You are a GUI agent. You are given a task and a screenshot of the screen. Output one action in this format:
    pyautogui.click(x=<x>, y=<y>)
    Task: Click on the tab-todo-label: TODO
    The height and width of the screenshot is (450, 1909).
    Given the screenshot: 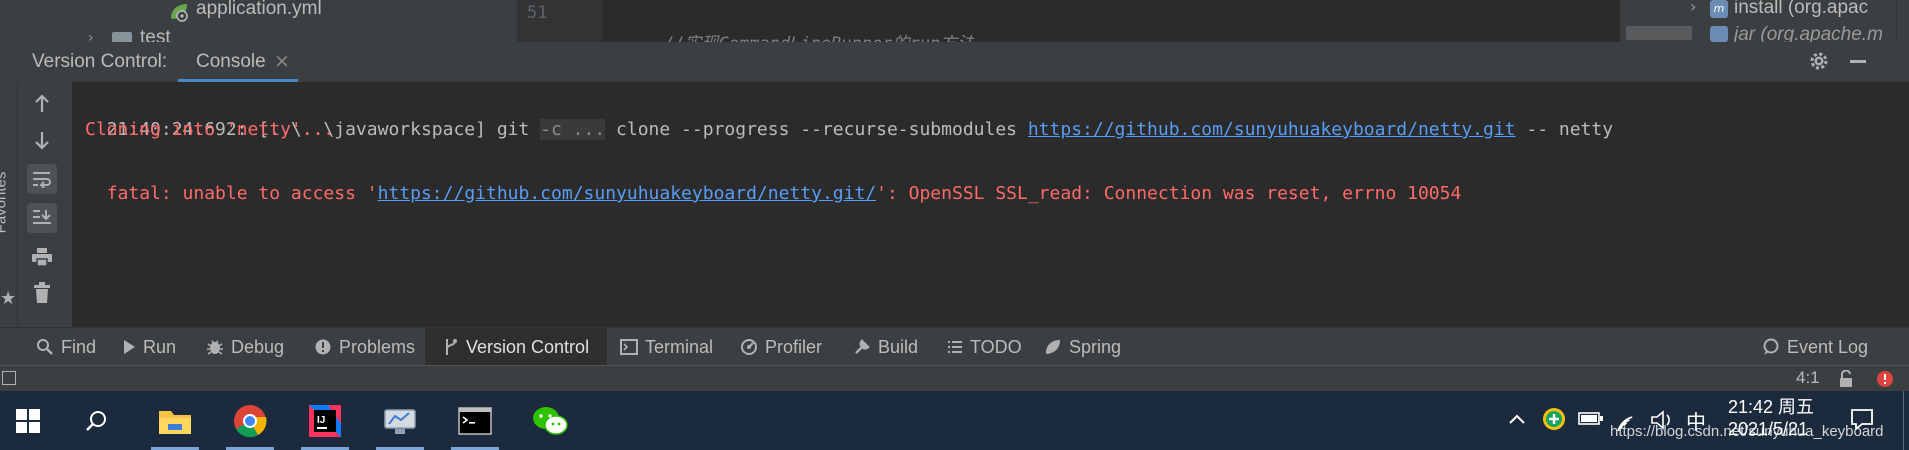 What is the action you would take?
    pyautogui.click(x=996, y=346)
    